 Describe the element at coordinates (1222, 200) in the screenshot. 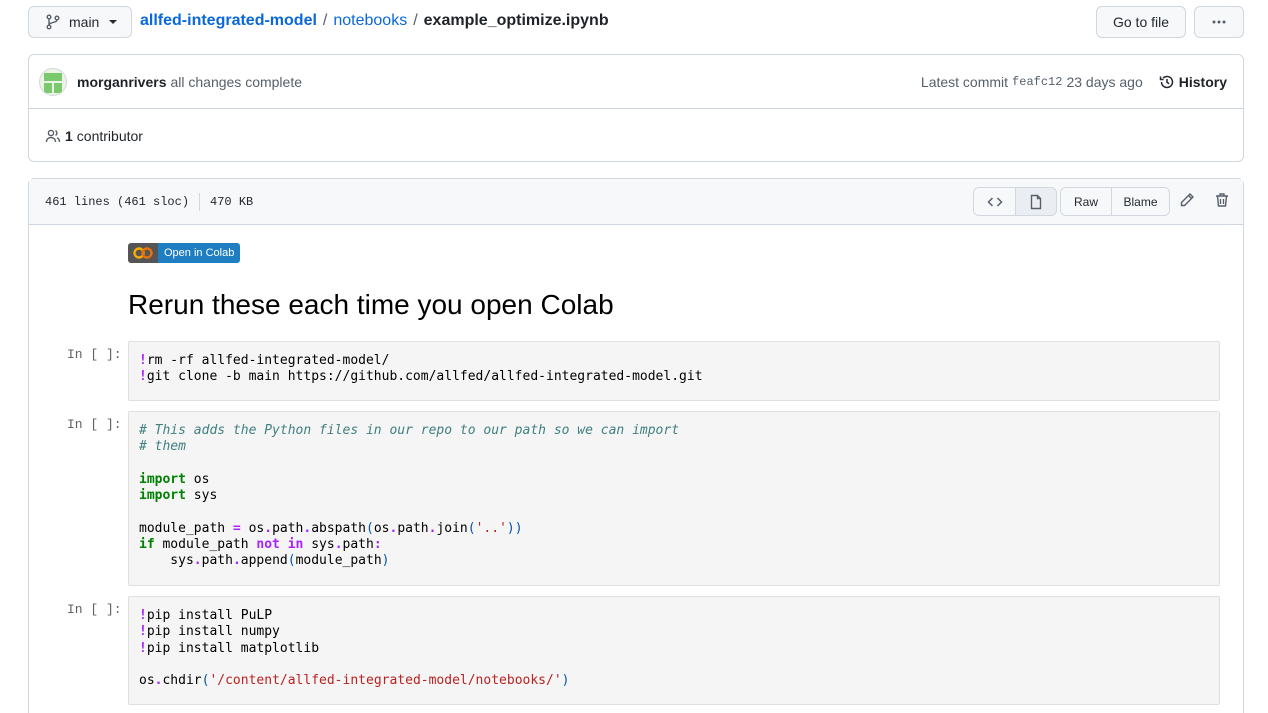

I see `trash-icon` at that location.